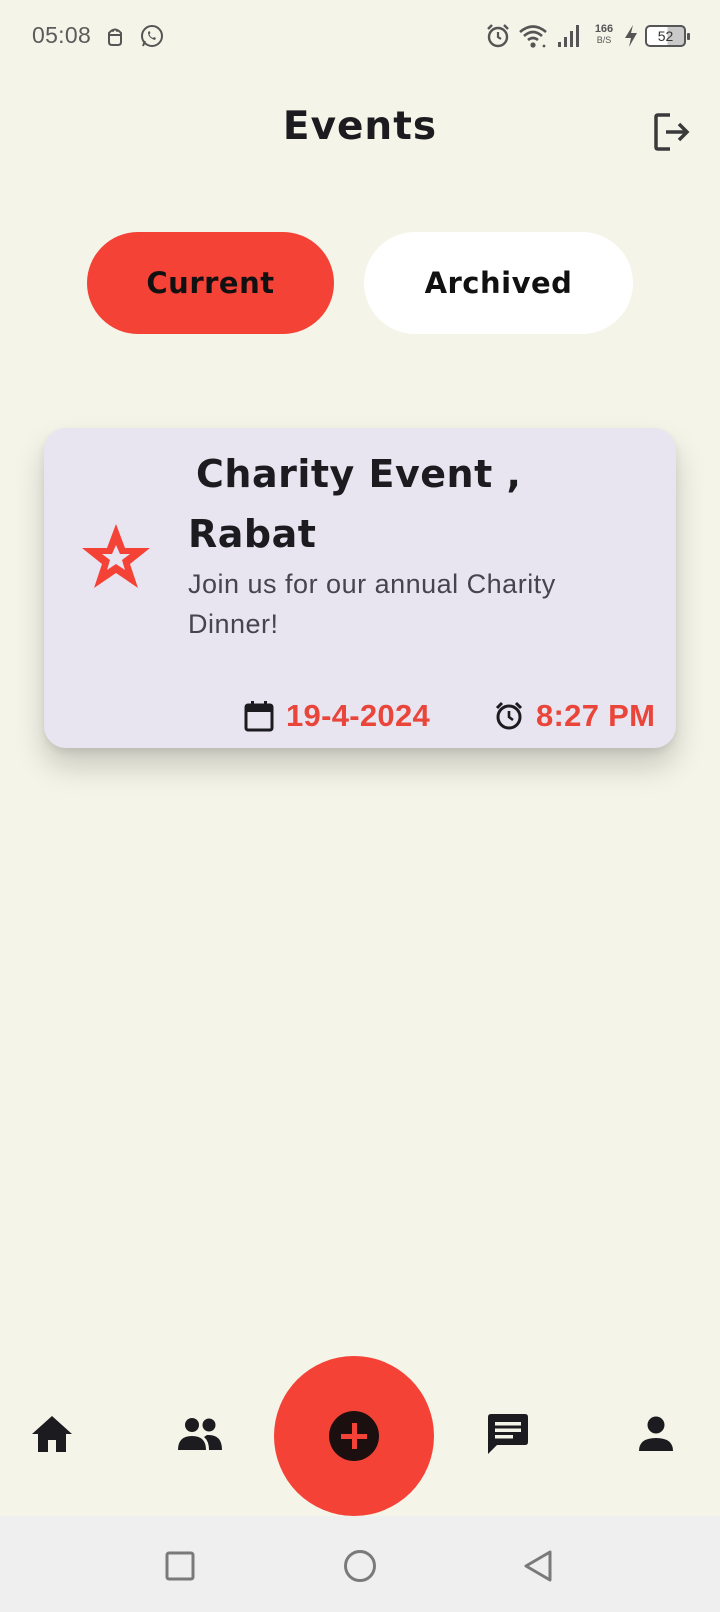 Image resolution: width=720 pixels, height=1612 pixels. I want to click on network-speed-unit: B/S, so click(604, 40).